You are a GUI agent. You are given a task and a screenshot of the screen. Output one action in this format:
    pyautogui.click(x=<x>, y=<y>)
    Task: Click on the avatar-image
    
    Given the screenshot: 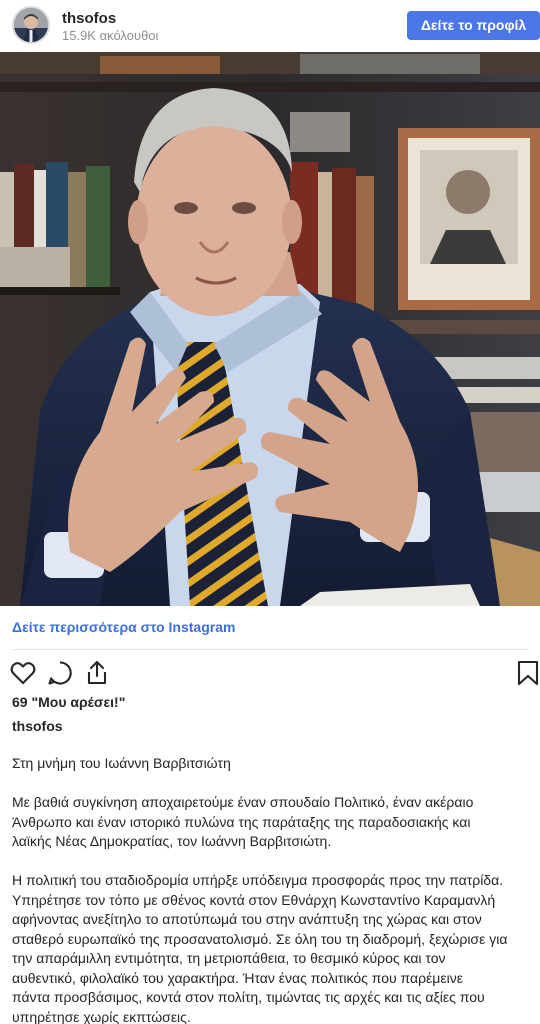 What is the action you would take?
    pyautogui.click(x=31, y=25)
    